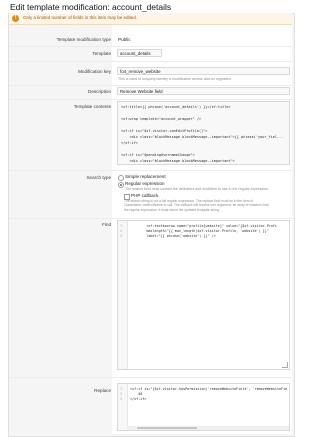 This screenshot has width=320, height=437. What do you see at coordinates (145, 183) in the screenshot?
I see `radio-label: Regular expression` at bounding box center [145, 183].